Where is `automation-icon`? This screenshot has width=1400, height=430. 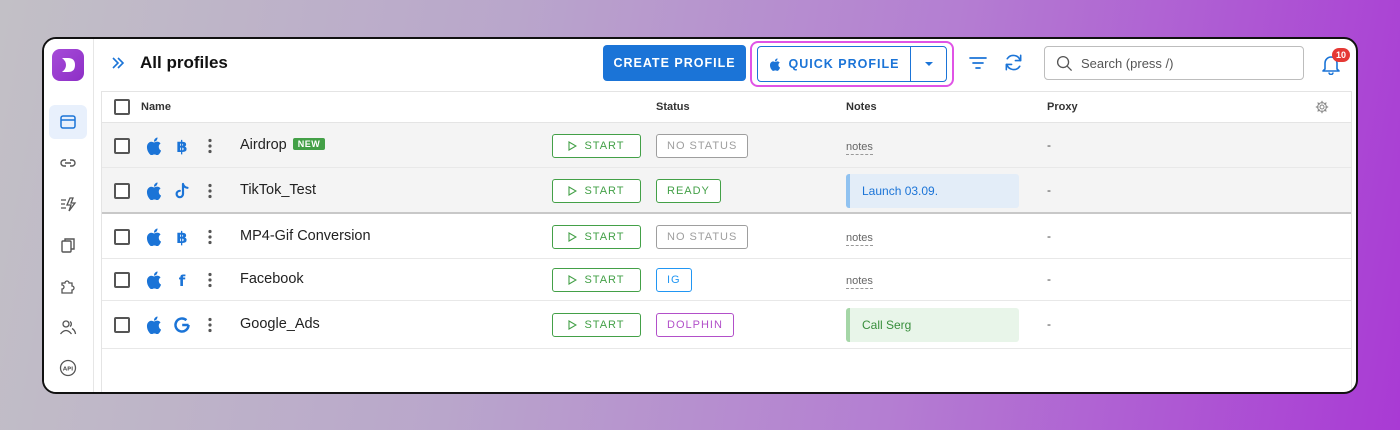 automation-icon is located at coordinates (69, 204).